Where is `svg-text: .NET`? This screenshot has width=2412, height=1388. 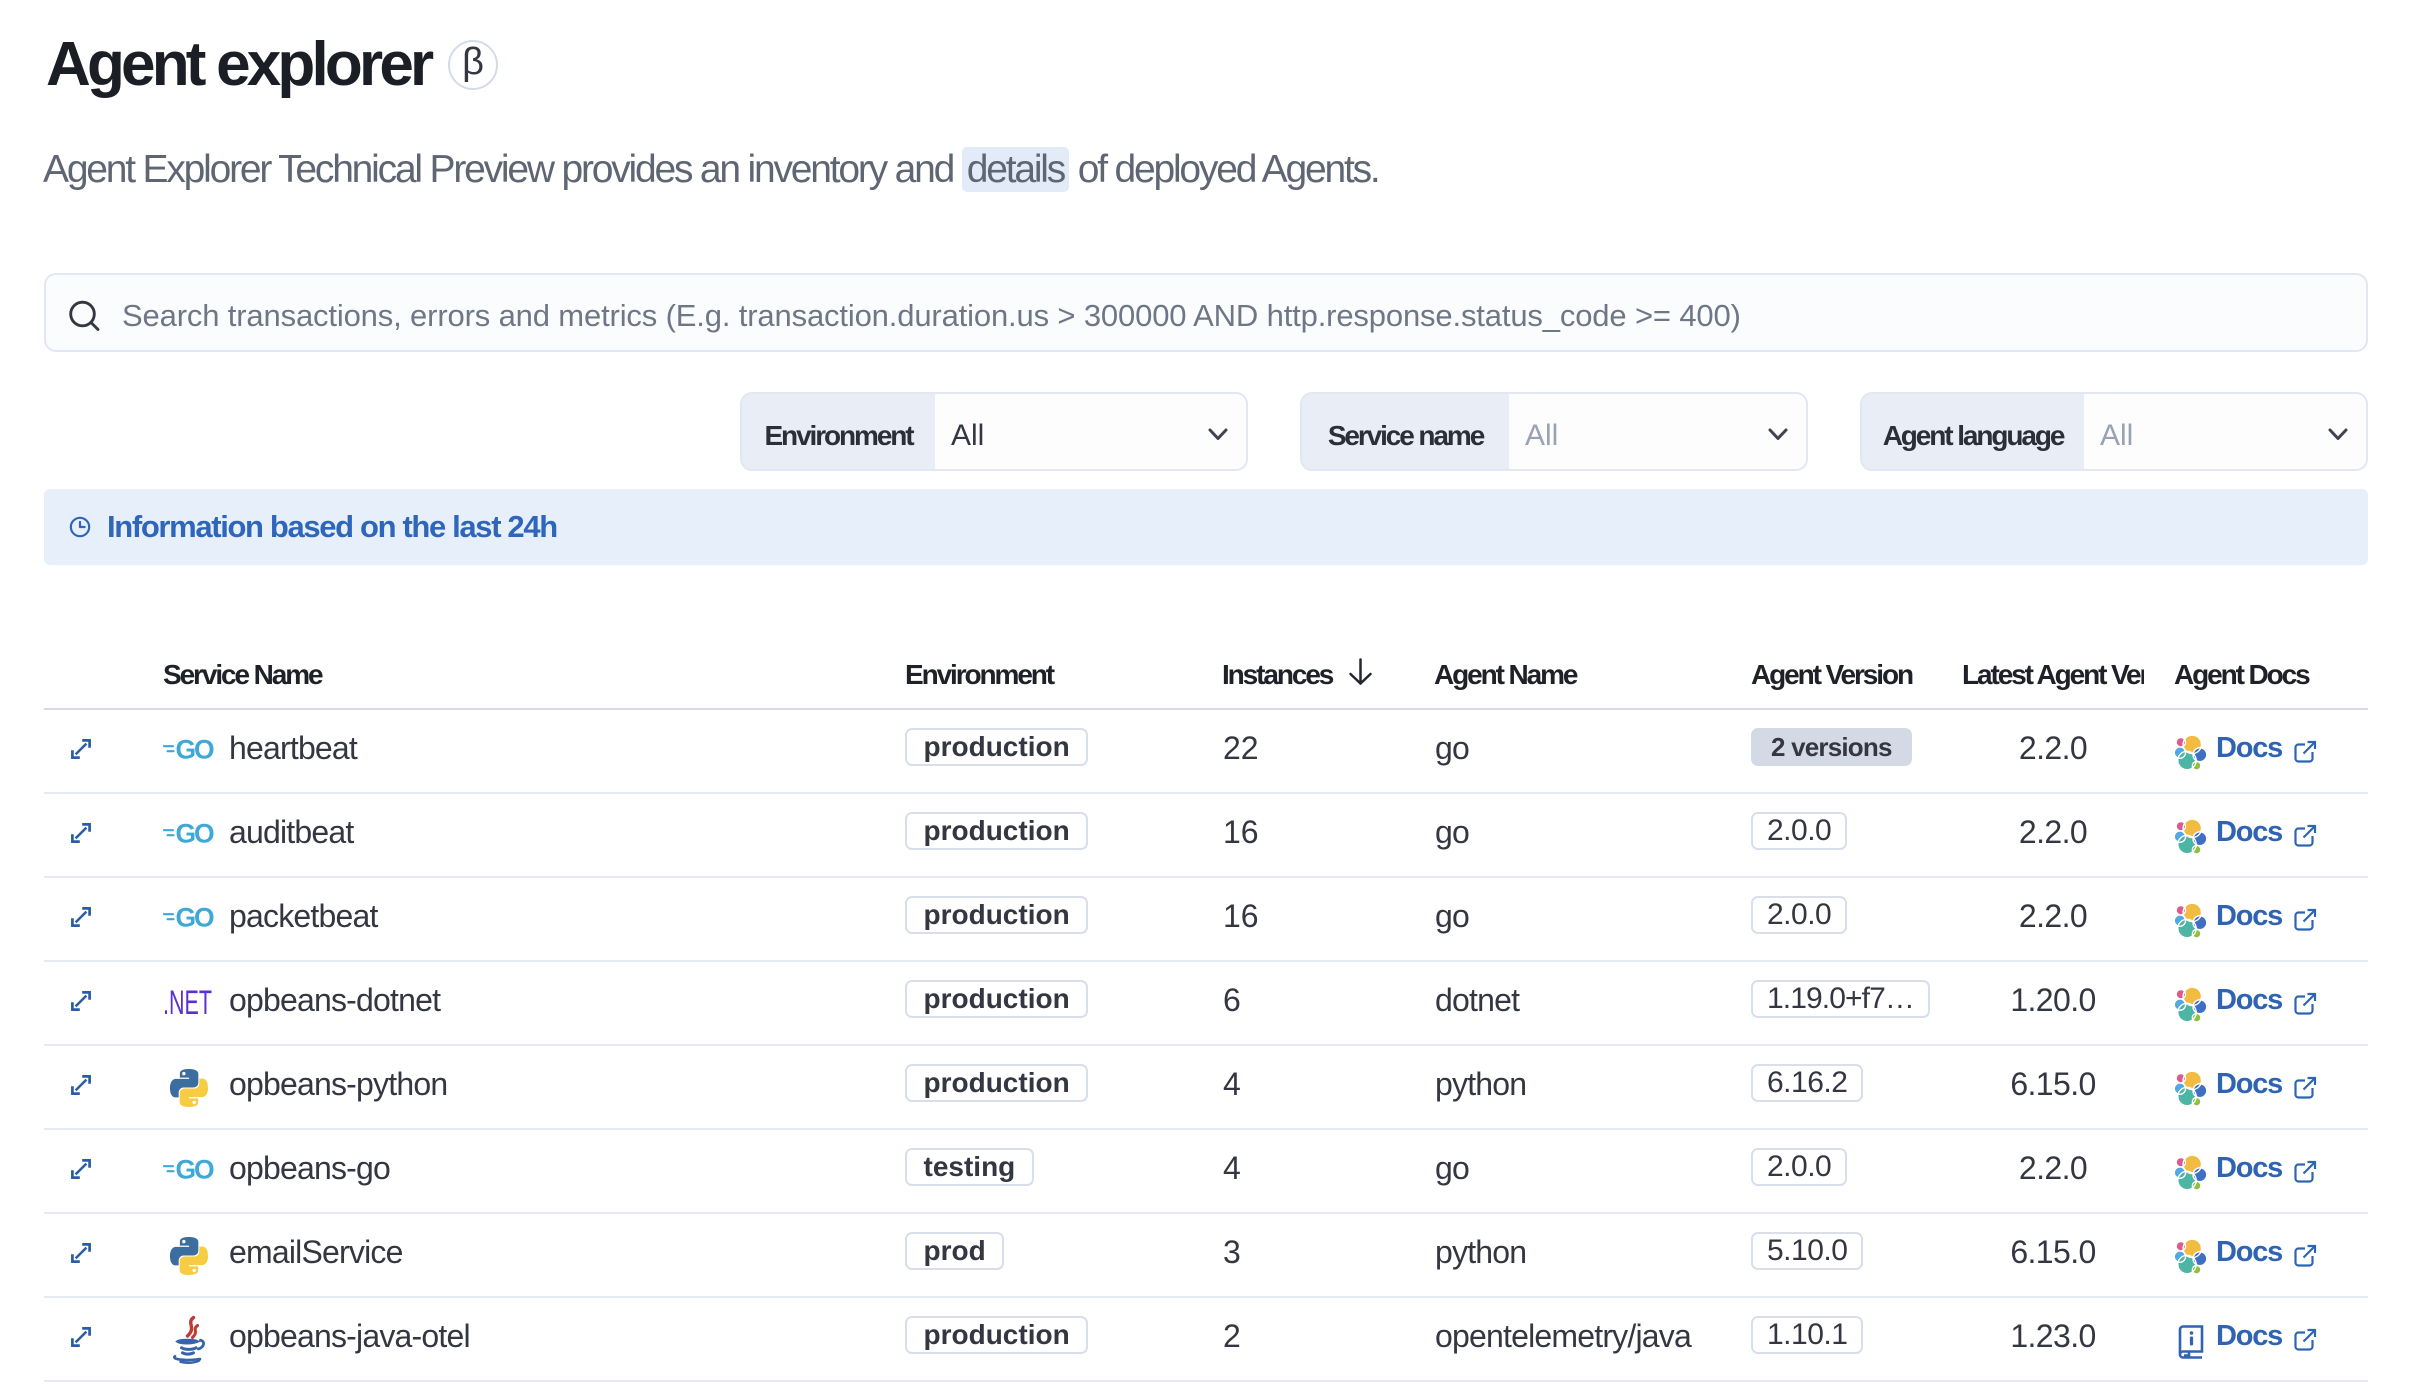
svg-text: .NET is located at coordinates (187, 1003).